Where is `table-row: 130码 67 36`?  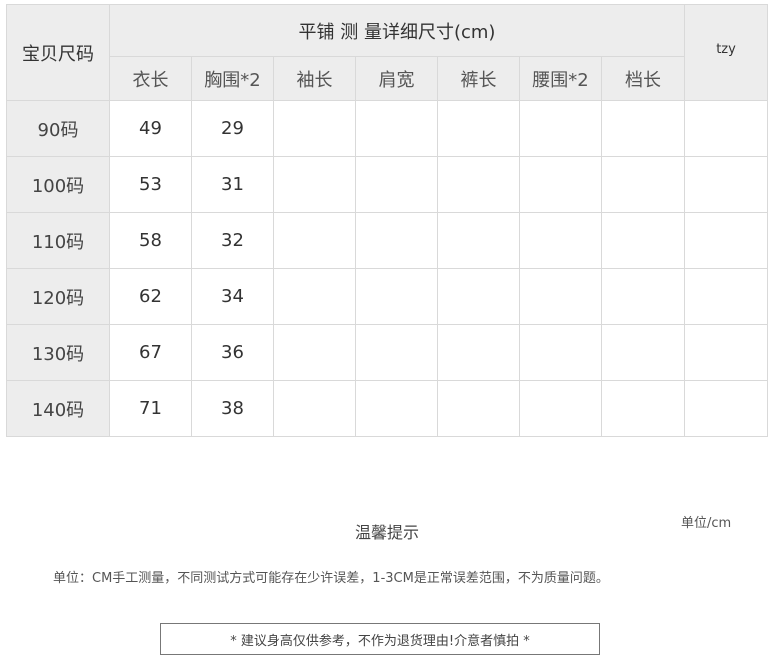 table-row: 130码 67 36 is located at coordinates (387, 352).